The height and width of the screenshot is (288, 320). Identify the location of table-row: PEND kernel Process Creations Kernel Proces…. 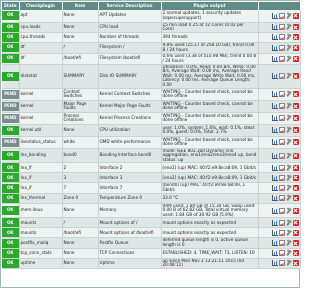
(151, 118).